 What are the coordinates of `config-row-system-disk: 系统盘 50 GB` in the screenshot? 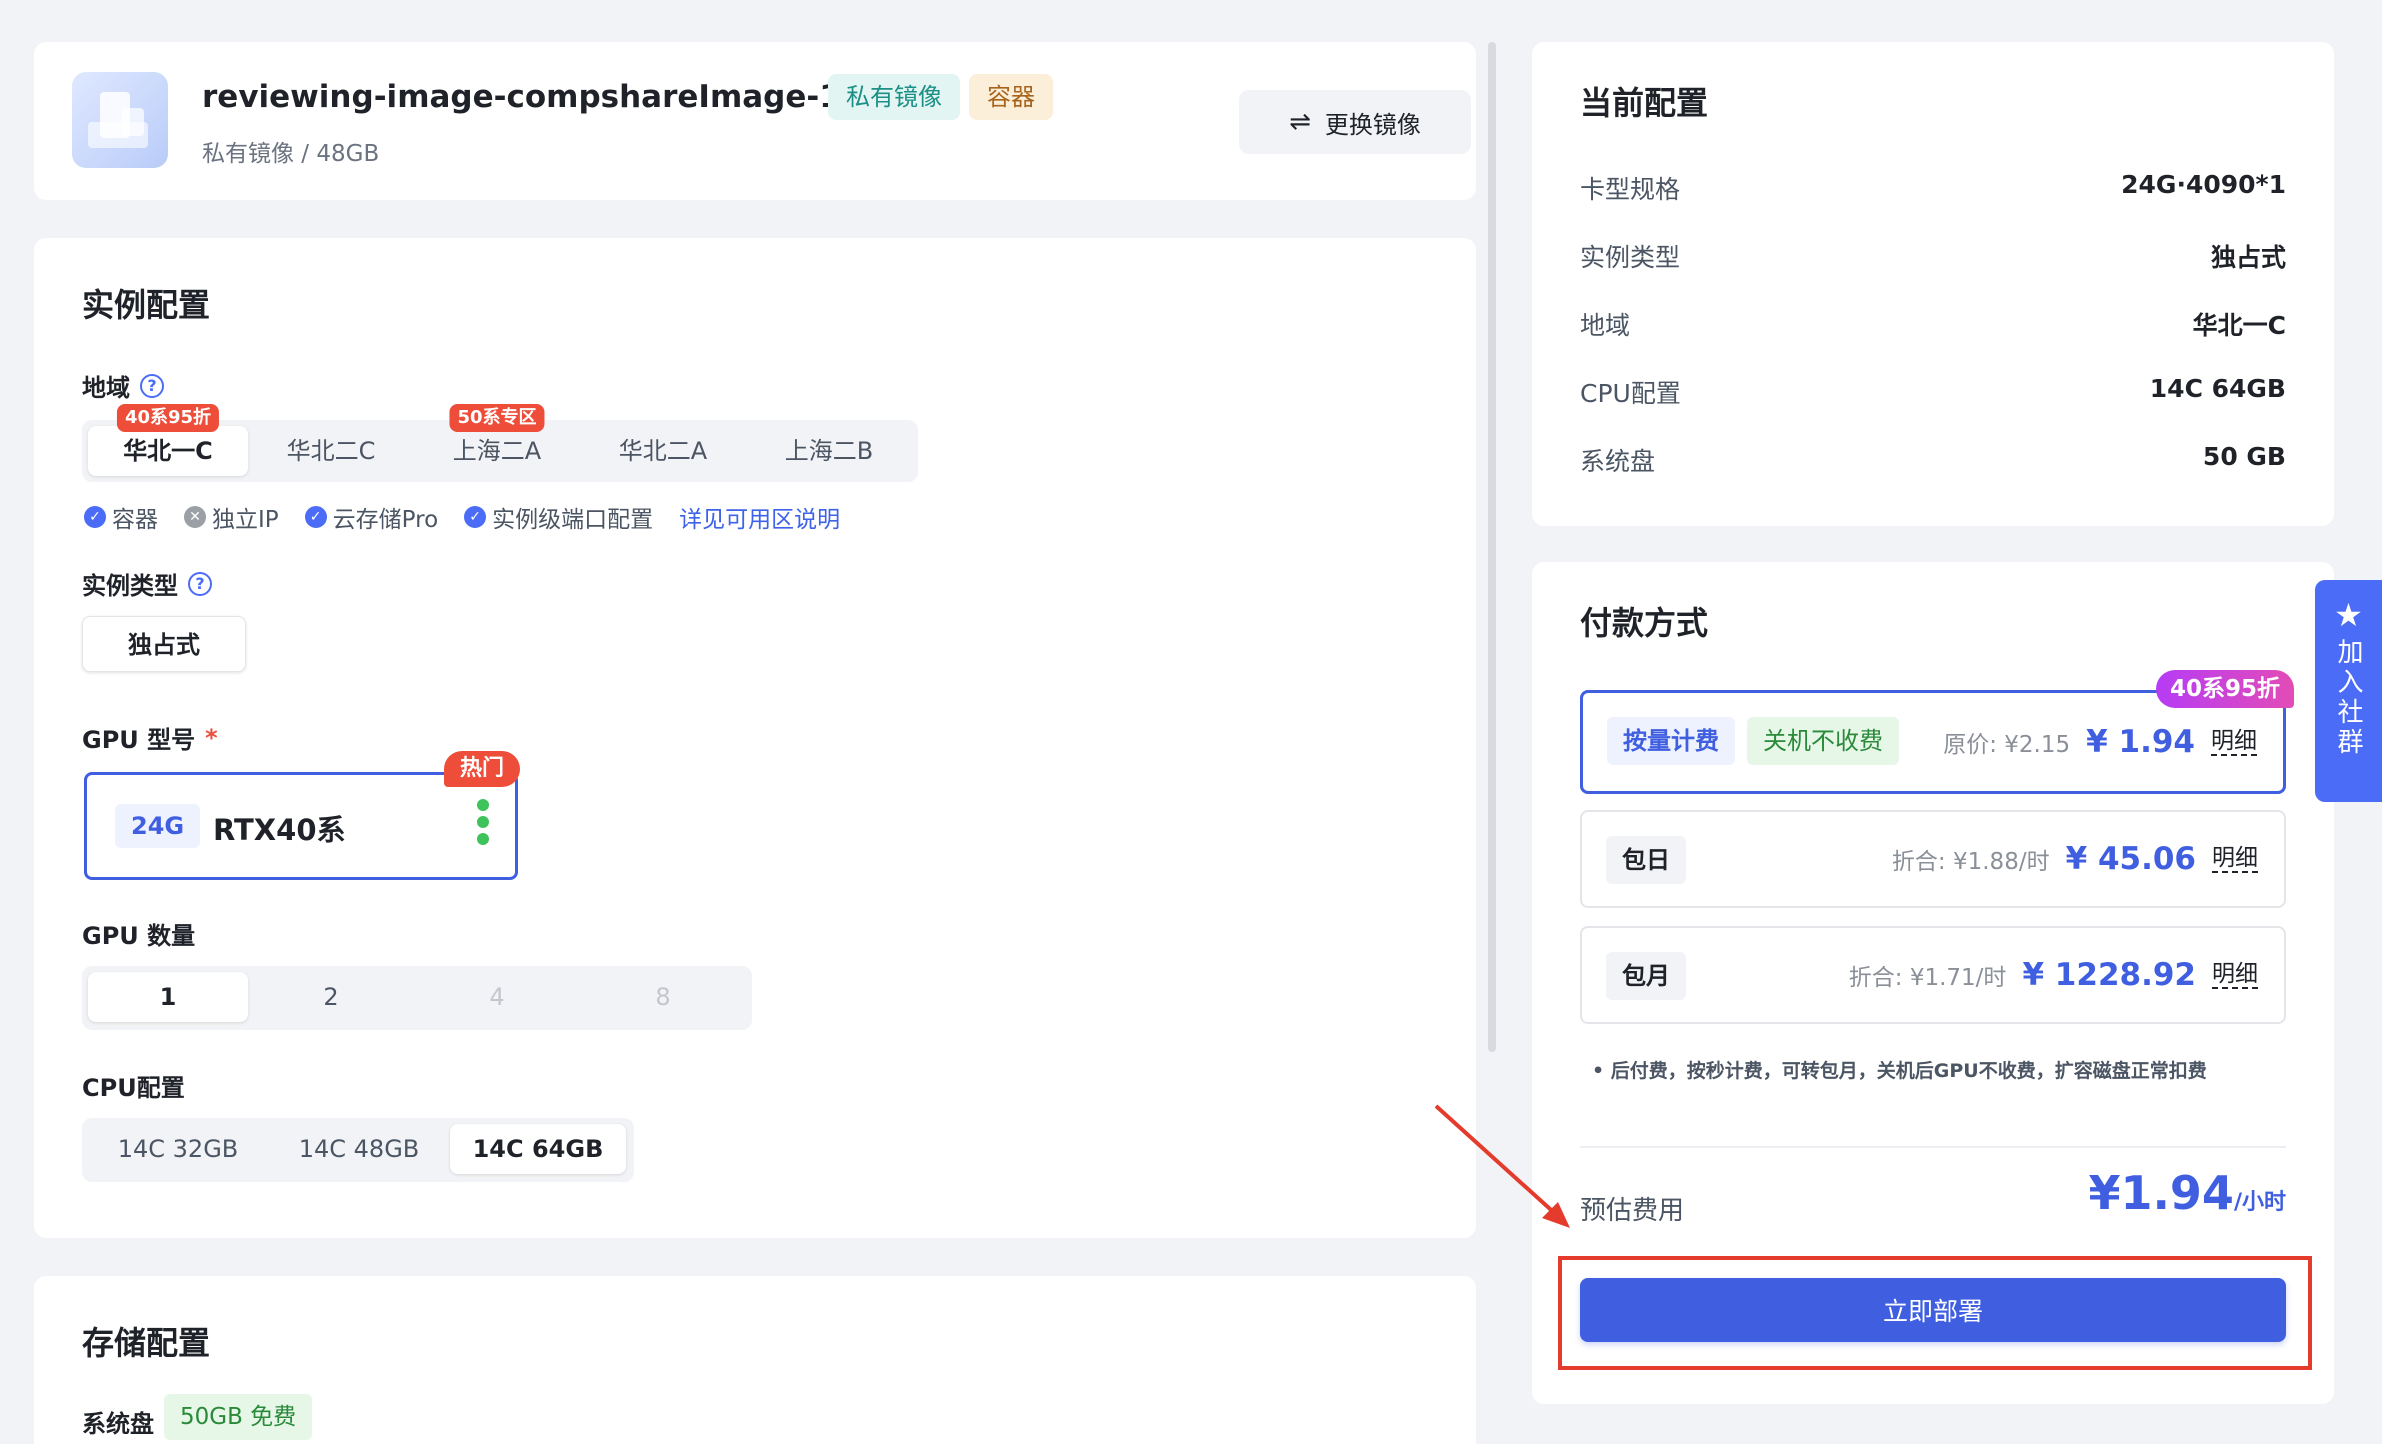 It's located at (1933, 459).